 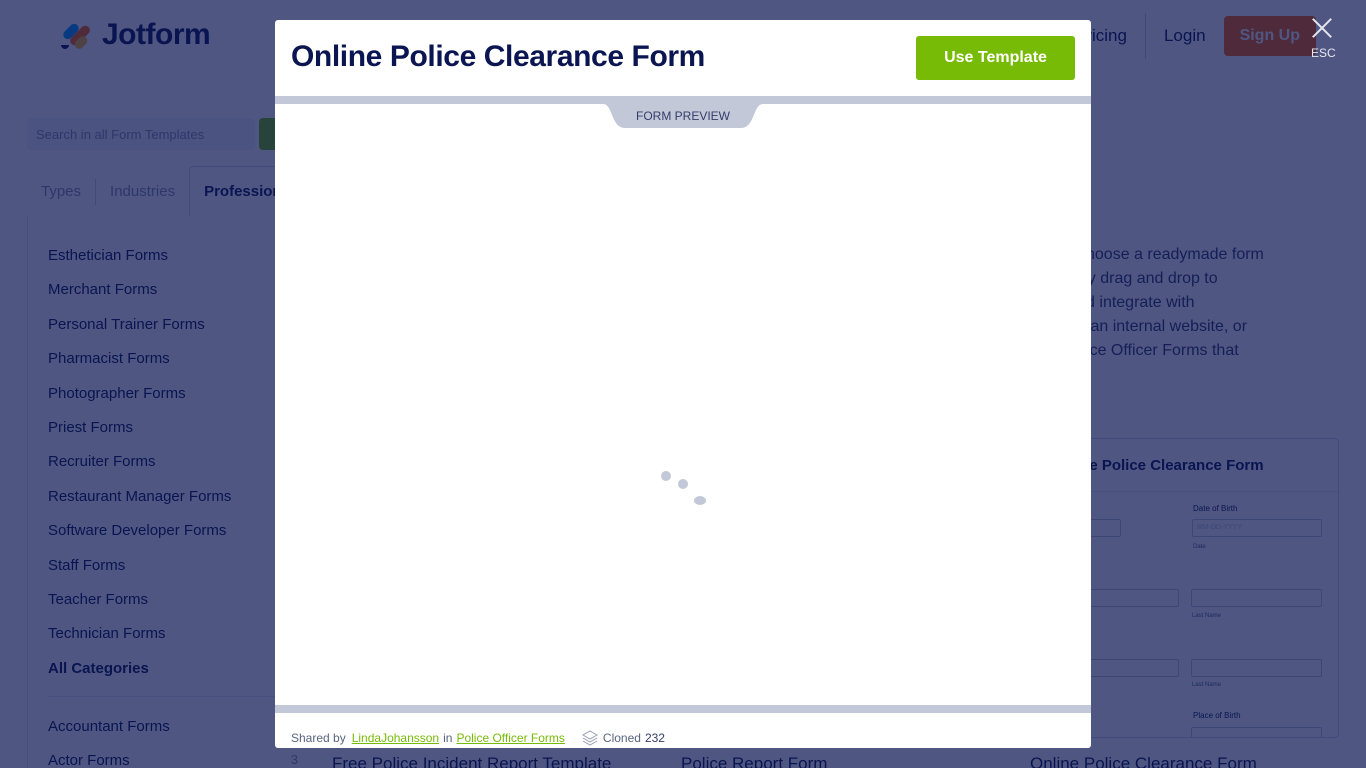 What do you see at coordinates (589, 738) in the screenshot?
I see `layers-icon` at bounding box center [589, 738].